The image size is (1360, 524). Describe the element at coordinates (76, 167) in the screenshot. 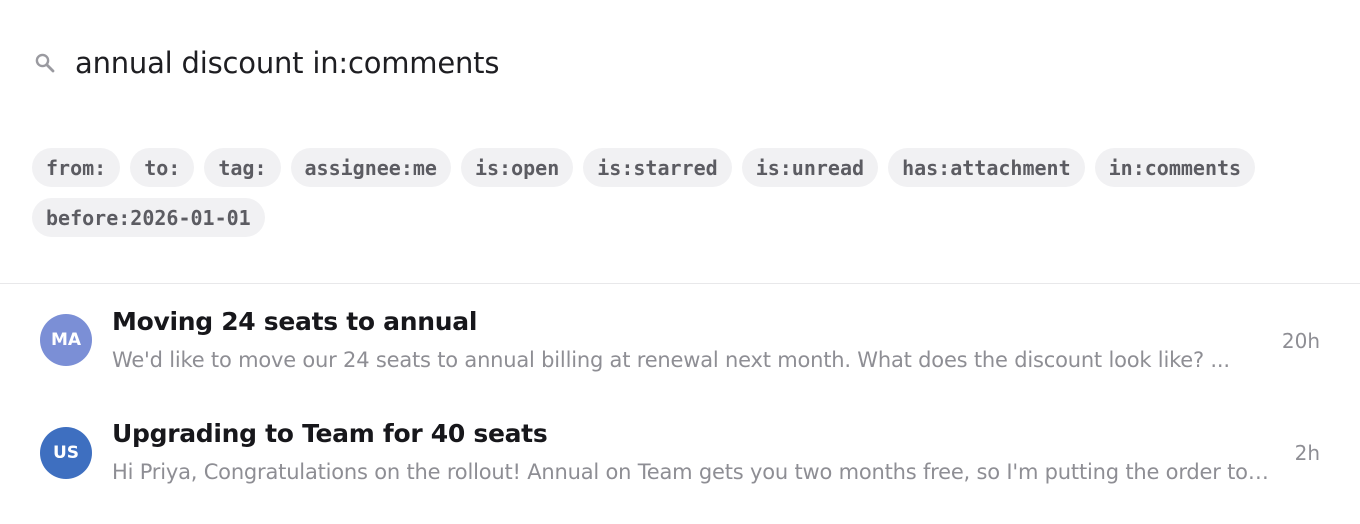

I see `filter-chip-from: from:` at that location.